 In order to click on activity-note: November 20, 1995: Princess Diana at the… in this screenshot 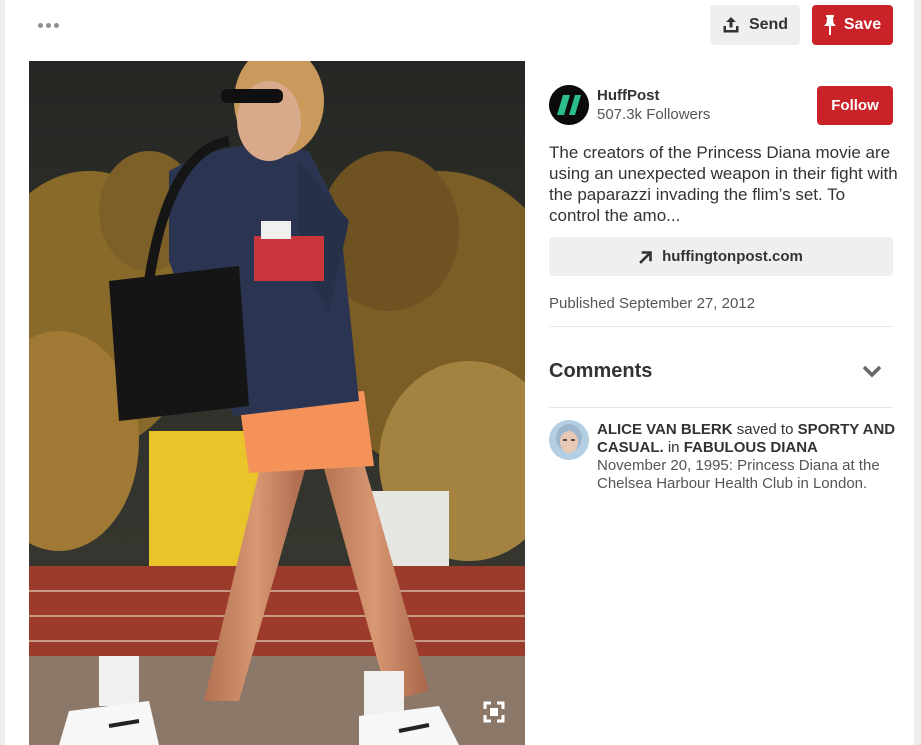, I will do `click(738, 474)`.